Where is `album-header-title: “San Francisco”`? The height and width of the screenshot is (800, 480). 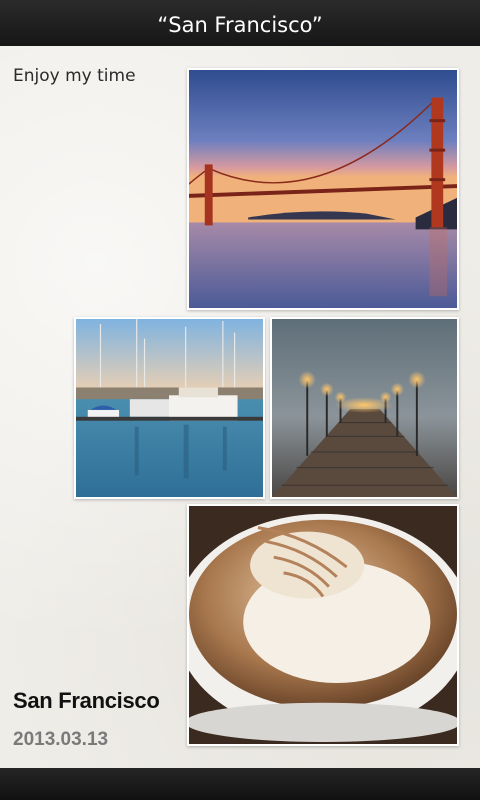 album-header-title: “San Francisco” is located at coordinates (240, 25).